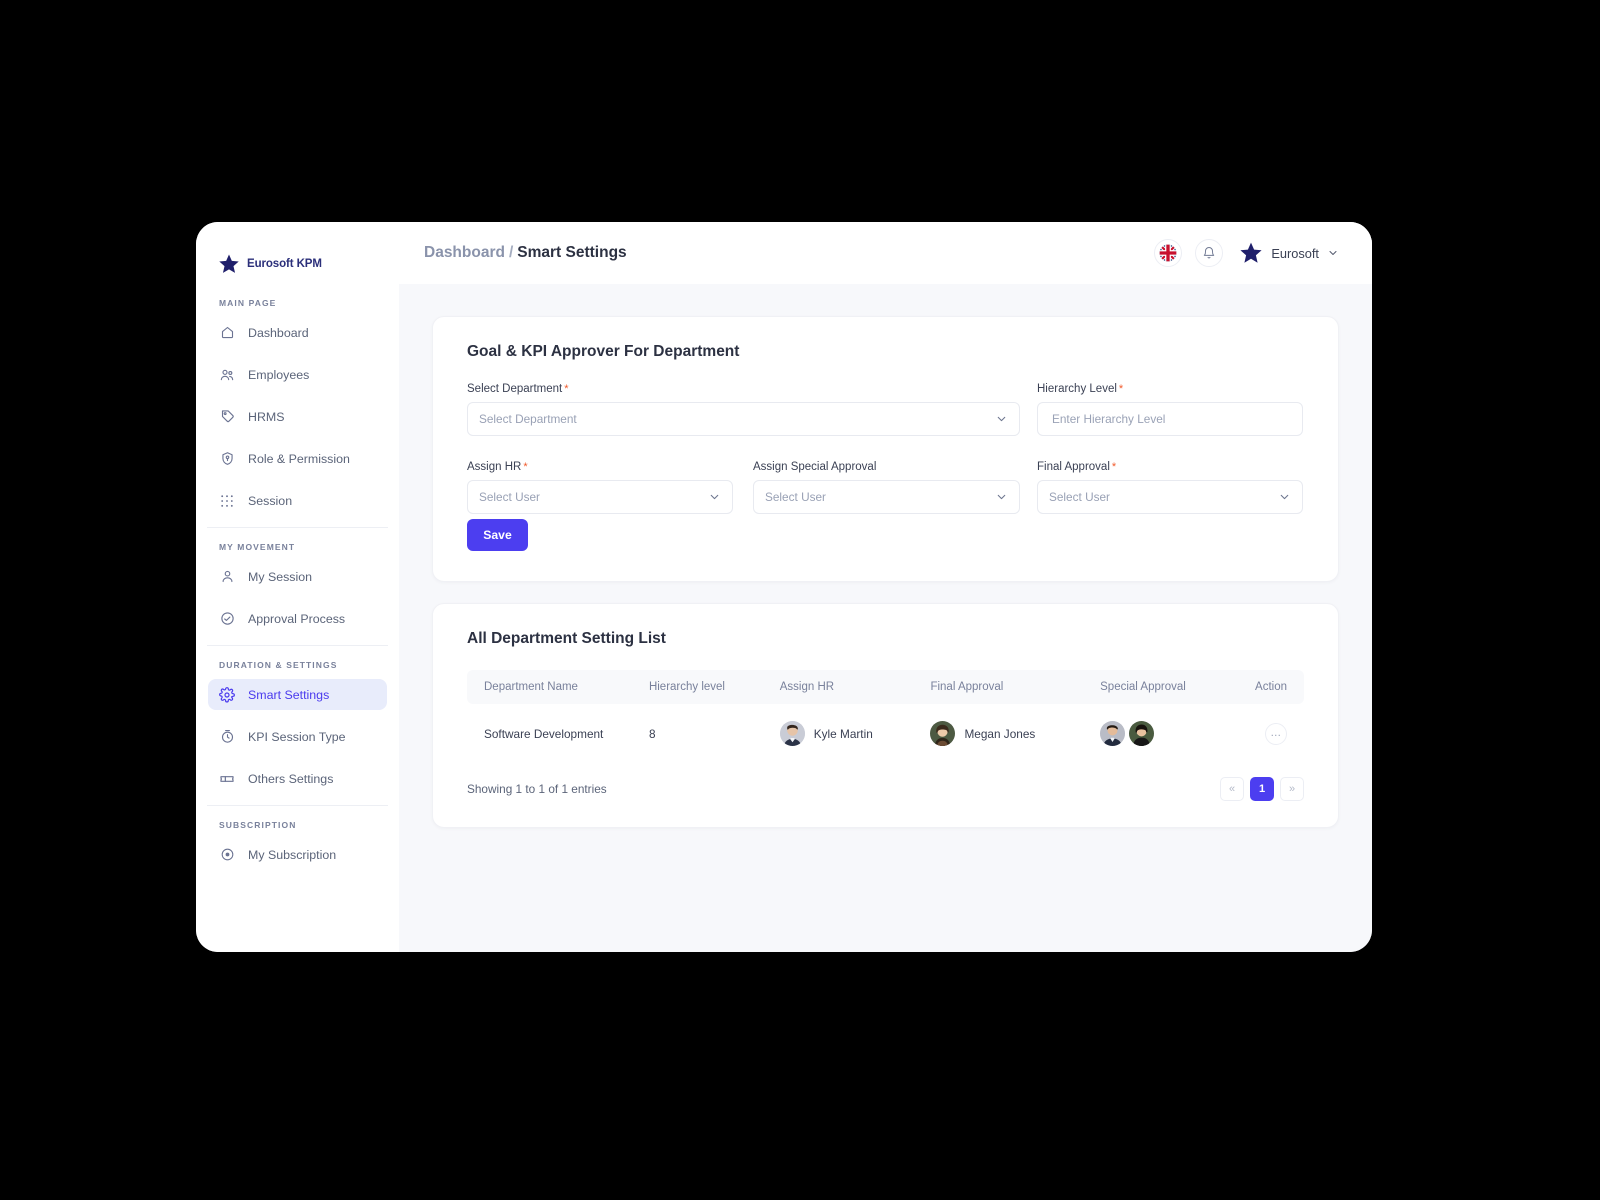 Image resolution: width=1600 pixels, height=1200 pixels. Describe the element at coordinates (1170, 467) in the screenshot. I see `field-label: Final Approval *` at that location.